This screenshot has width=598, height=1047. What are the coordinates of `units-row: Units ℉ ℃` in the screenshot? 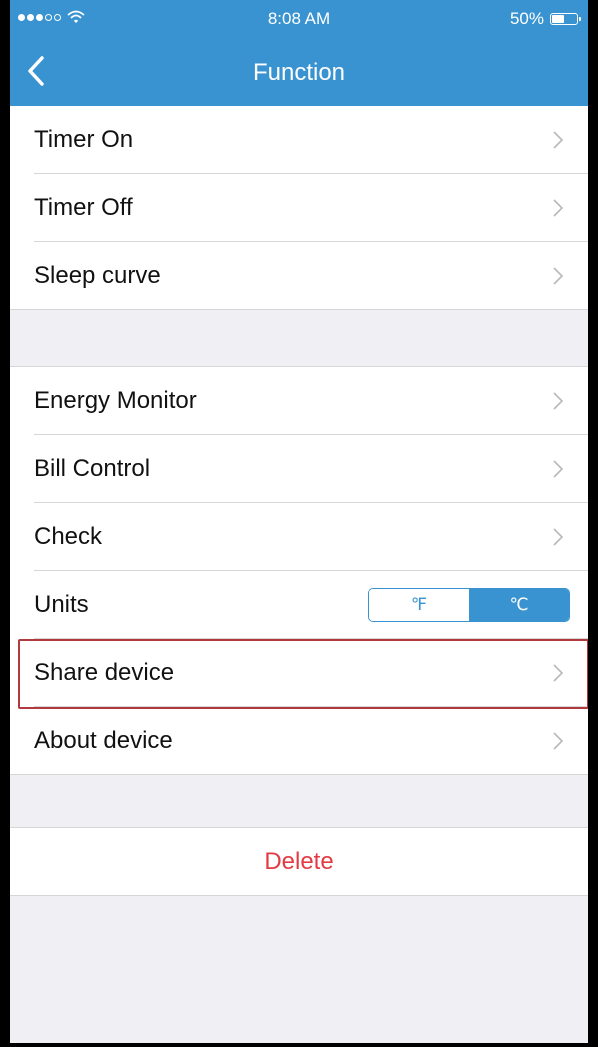 It's located at (311, 605).